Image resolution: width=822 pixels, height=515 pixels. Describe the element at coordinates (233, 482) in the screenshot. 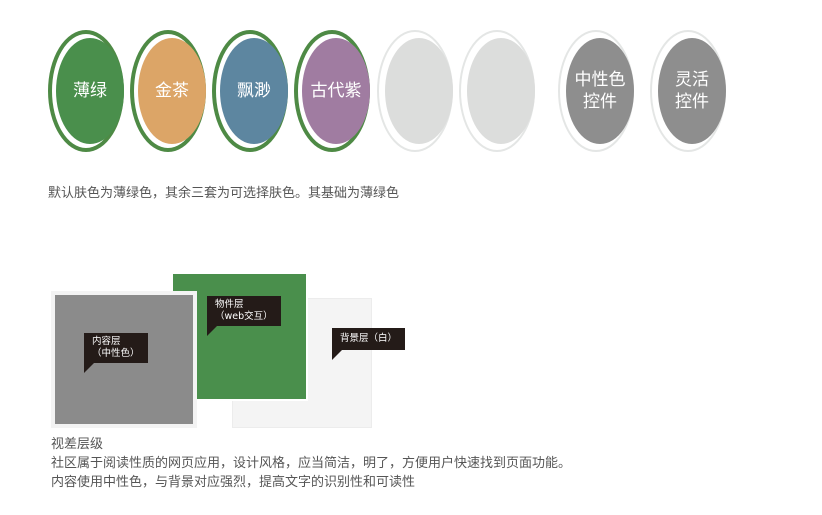

I see `body-line-2: 内容使用中性色，与背景对应强烈，提高文字的识别性和可读性` at that location.